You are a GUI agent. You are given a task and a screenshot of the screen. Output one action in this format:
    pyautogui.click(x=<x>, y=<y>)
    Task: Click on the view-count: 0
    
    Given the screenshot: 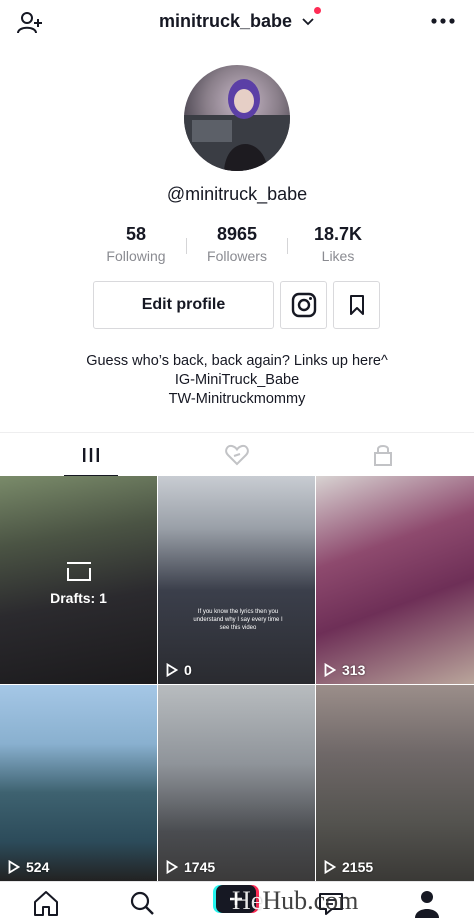 What is the action you would take?
    pyautogui.click(x=179, y=670)
    